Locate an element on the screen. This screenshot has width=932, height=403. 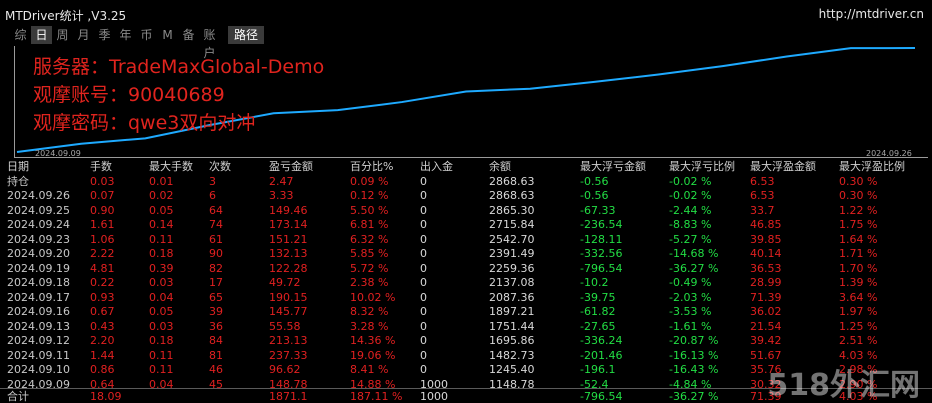
table-cell: 1.06 is located at coordinates (102, 239).